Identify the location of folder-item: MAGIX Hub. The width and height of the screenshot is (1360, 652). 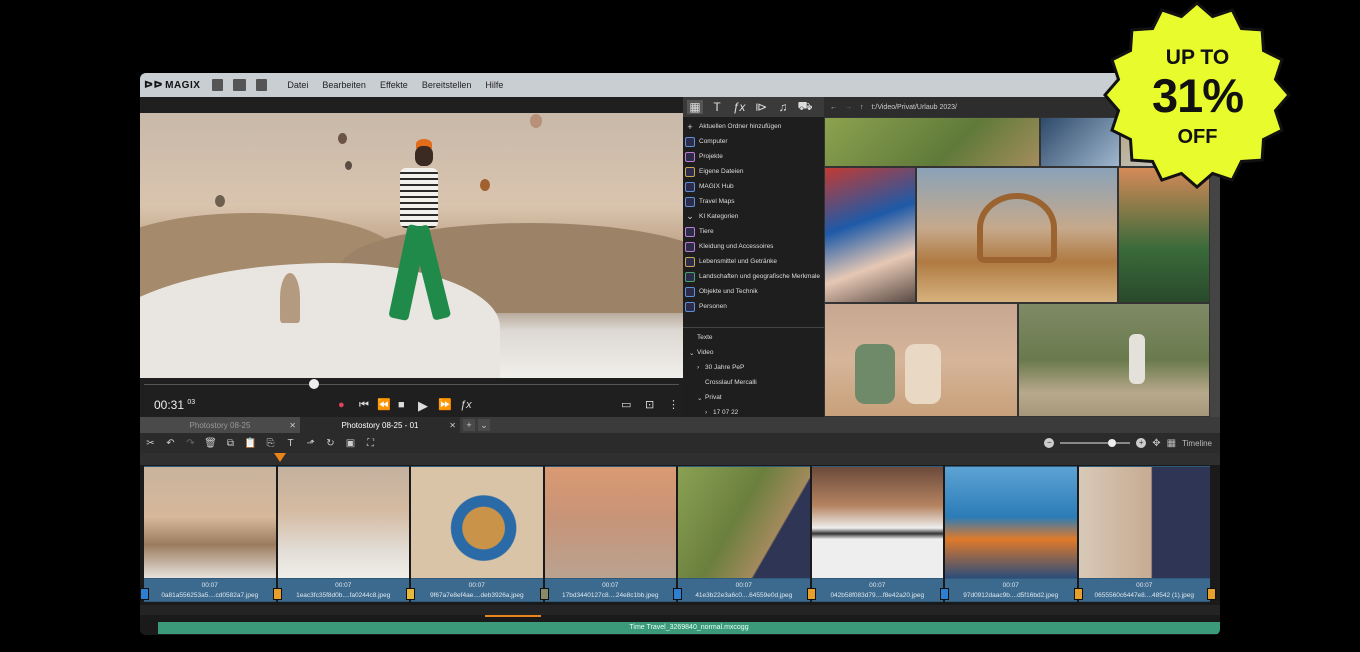
(753, 186).